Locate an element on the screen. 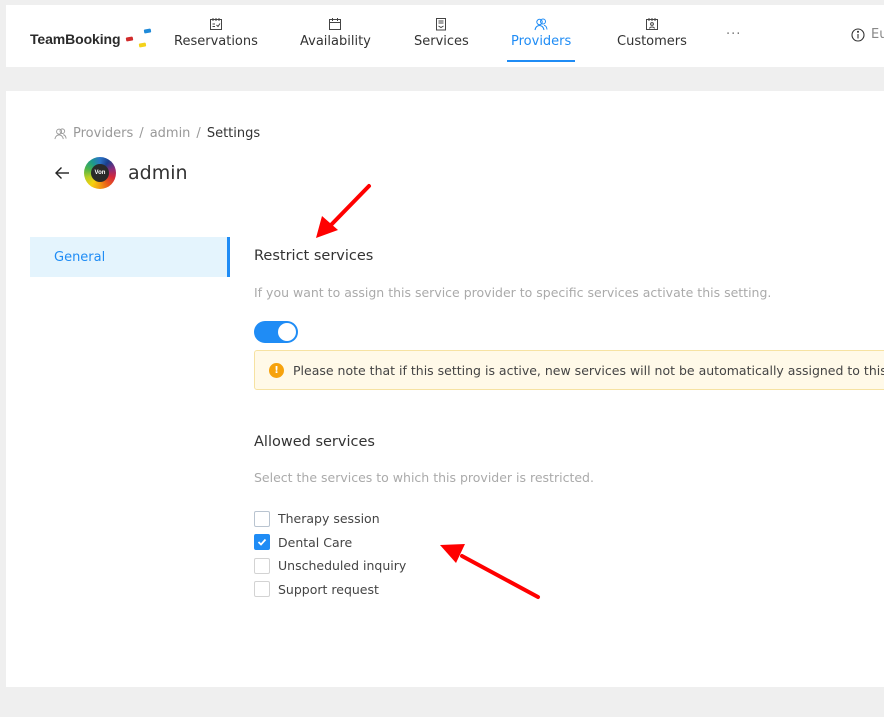 Image resolution: width=884 pixels, height=717 pixels. nav-label: Availability is located at coordinates (335, 41).